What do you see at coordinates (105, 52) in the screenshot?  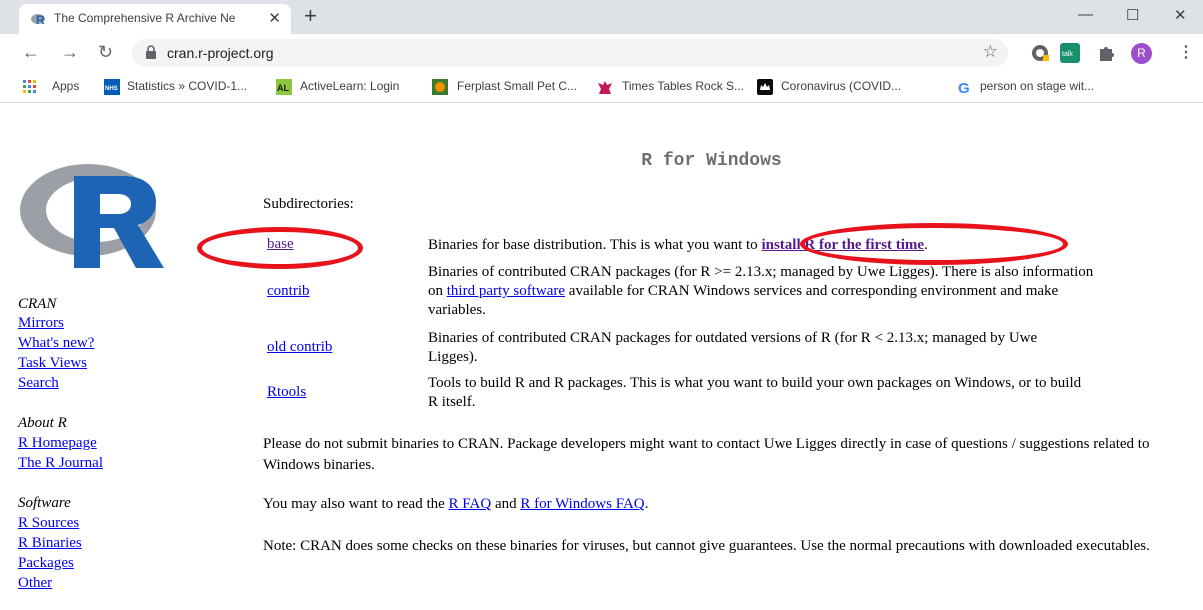 I see `reload-icon: ↻` at bounding box center [105, 52].